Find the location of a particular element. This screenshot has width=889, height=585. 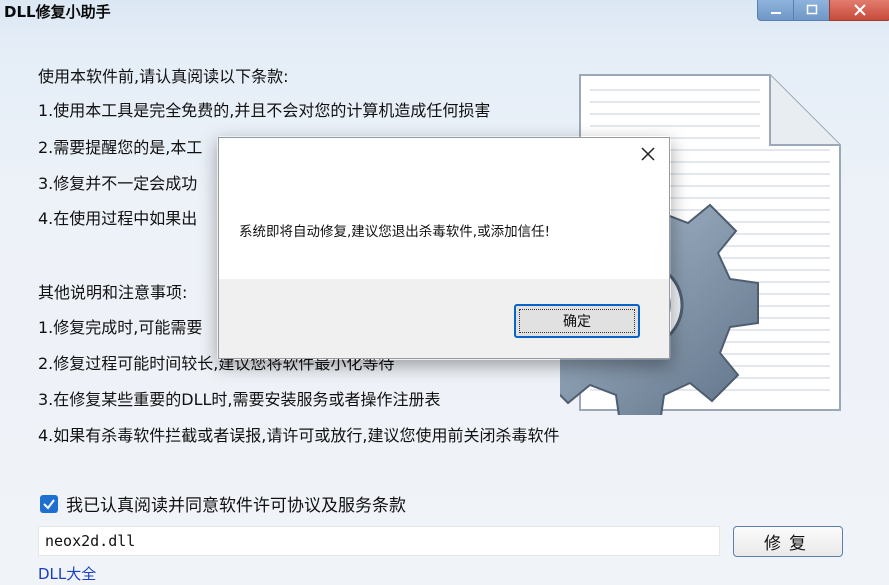

dialog-close-button is located at coordinates (648, 154).